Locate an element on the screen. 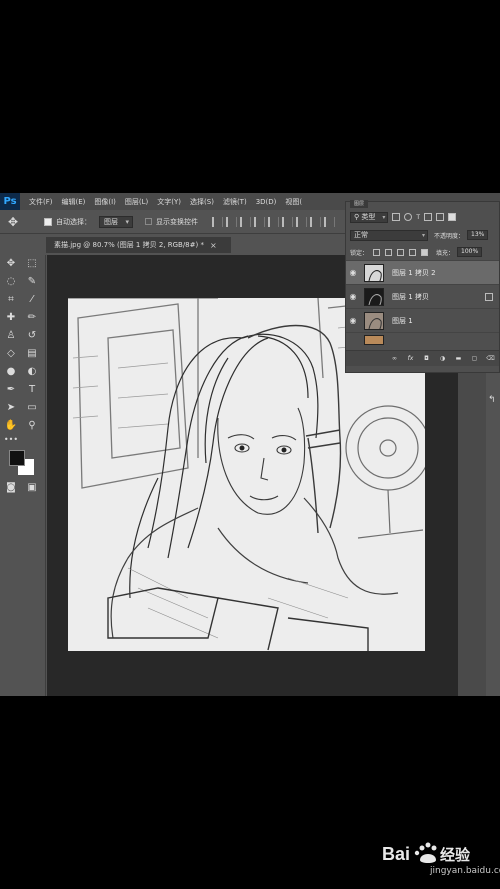 This screenshot has height=889, width=500. menu-edit: 编辑(E) is located at coordinates (74, 202).